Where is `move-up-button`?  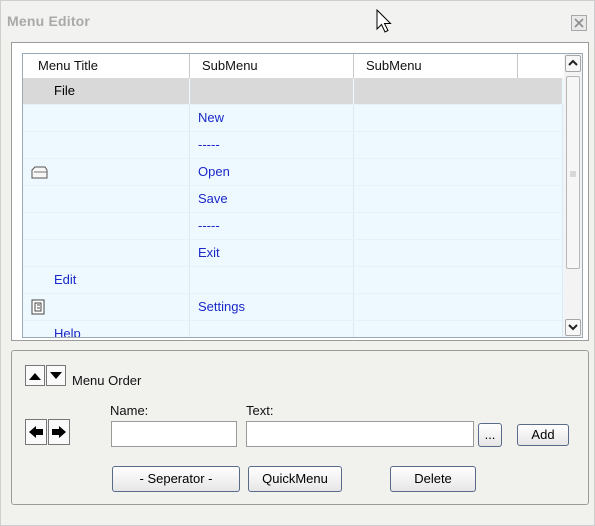 move-up-button is located at coordinates (35, 375).